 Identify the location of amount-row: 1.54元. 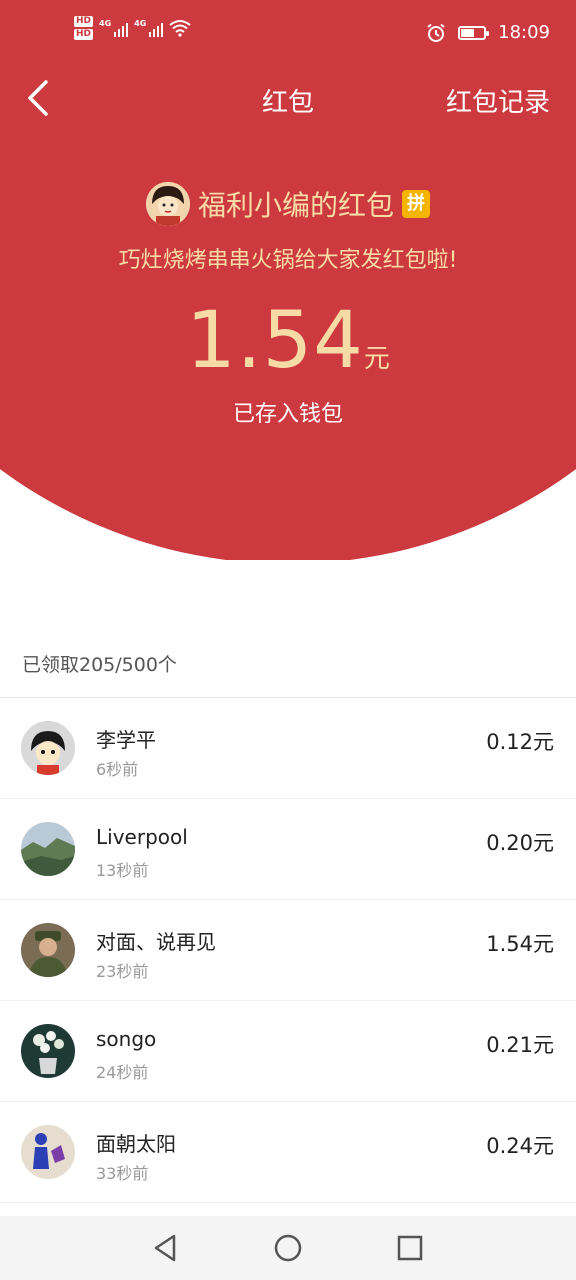
(288, 341).